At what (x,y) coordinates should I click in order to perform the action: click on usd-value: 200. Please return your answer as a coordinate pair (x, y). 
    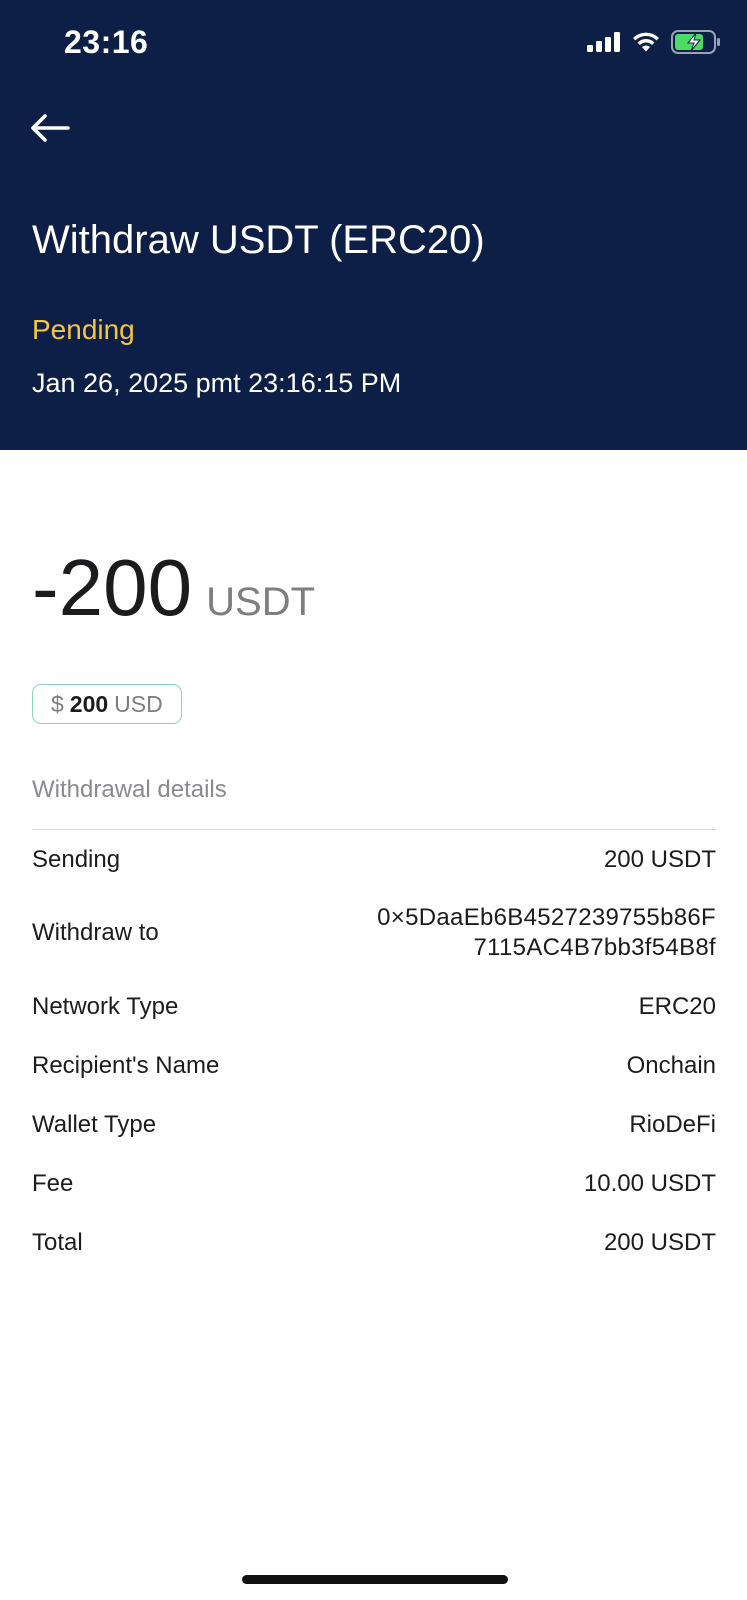
    Looking at the image, I should click on (89, 703).